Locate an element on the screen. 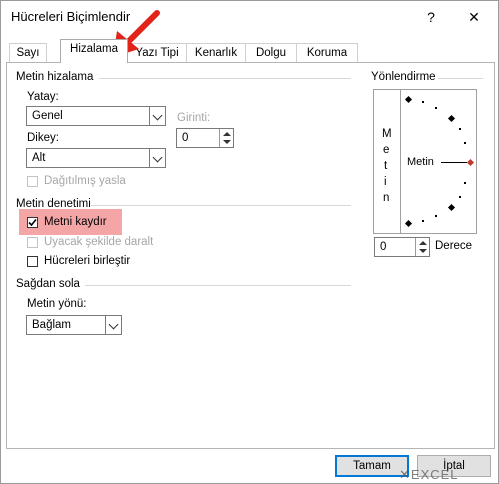 This screenshot has height=484, width=499. distributed-checkbox is located at coordinates (32, 181).